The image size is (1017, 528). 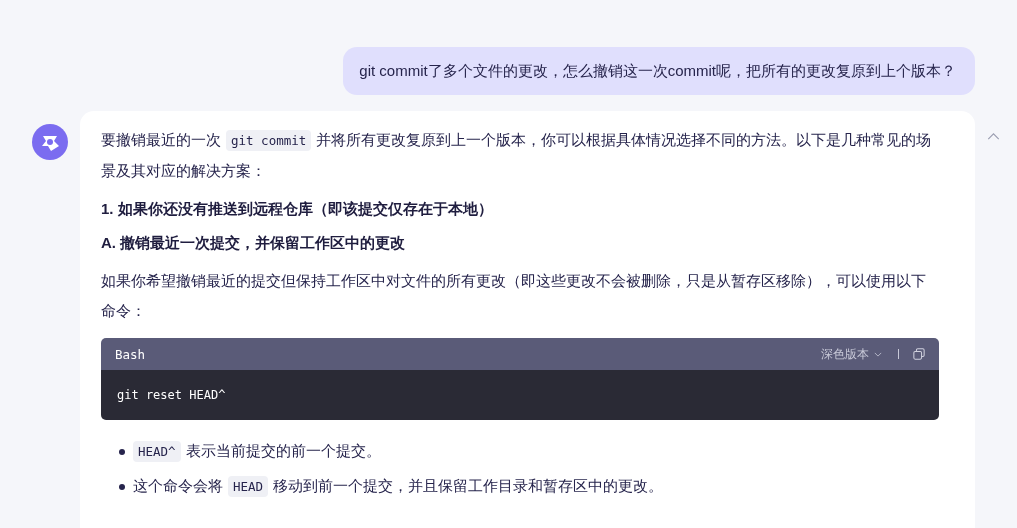 I want to click on copy-icon, so click(x=919, y=354).